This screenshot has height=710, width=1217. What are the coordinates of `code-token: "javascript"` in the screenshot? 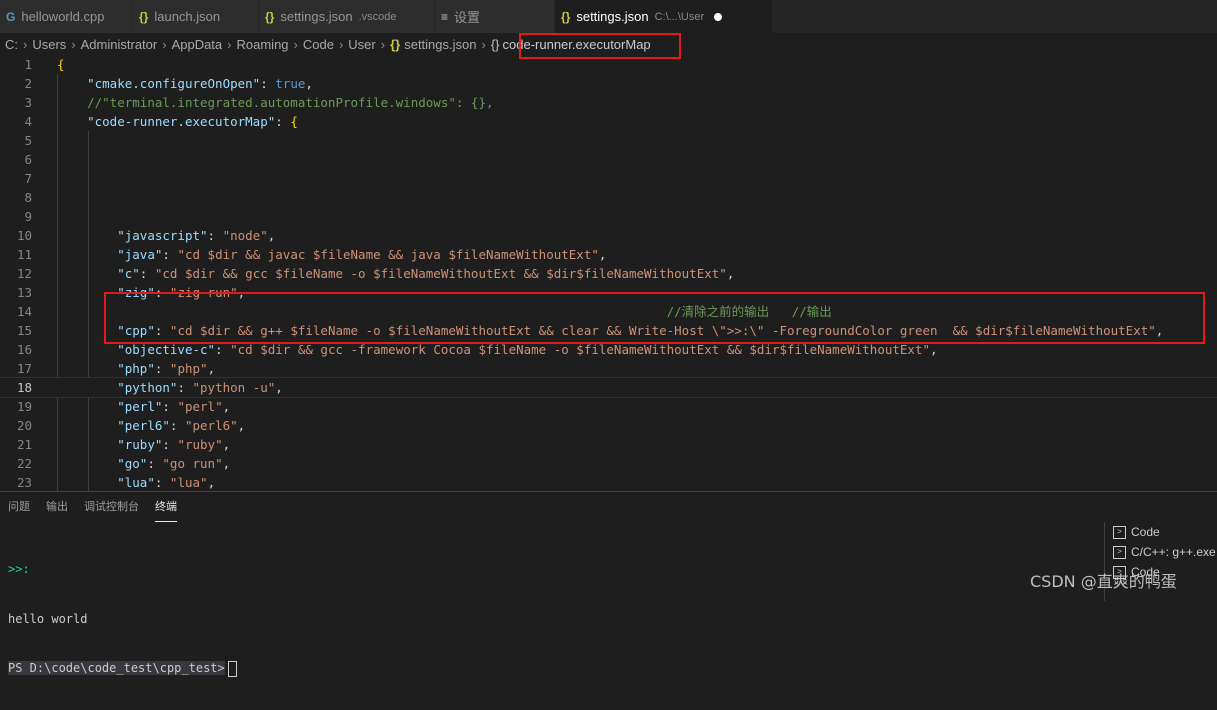 It's located at (162, 235).